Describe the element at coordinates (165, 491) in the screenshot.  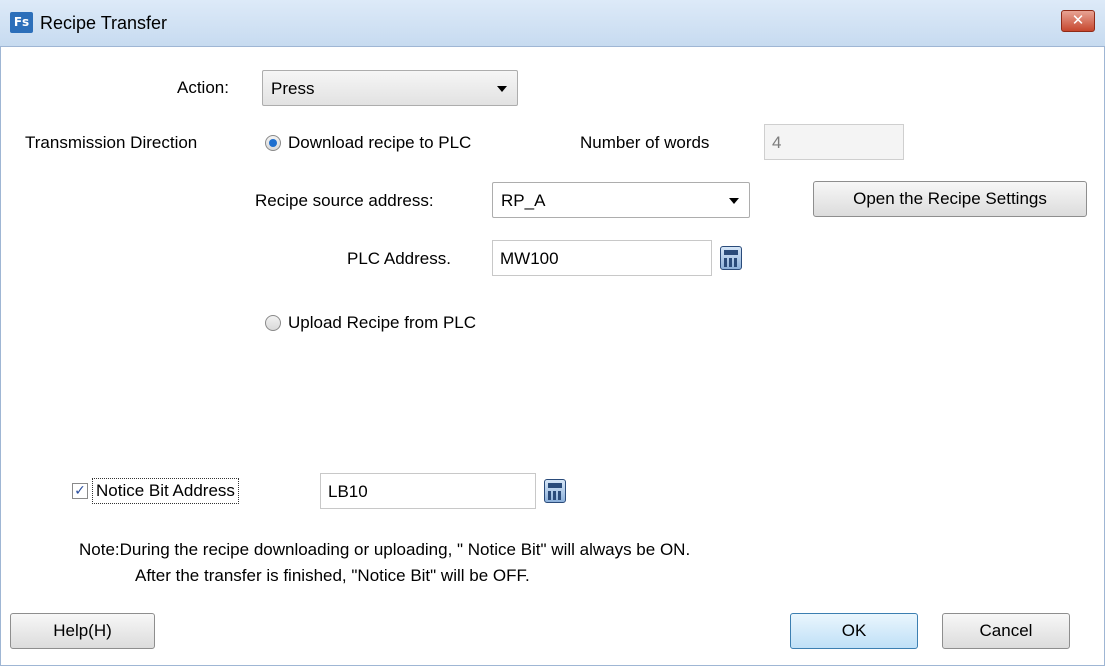
I see `notice-bit-label: Notice Bit Address` at that location.